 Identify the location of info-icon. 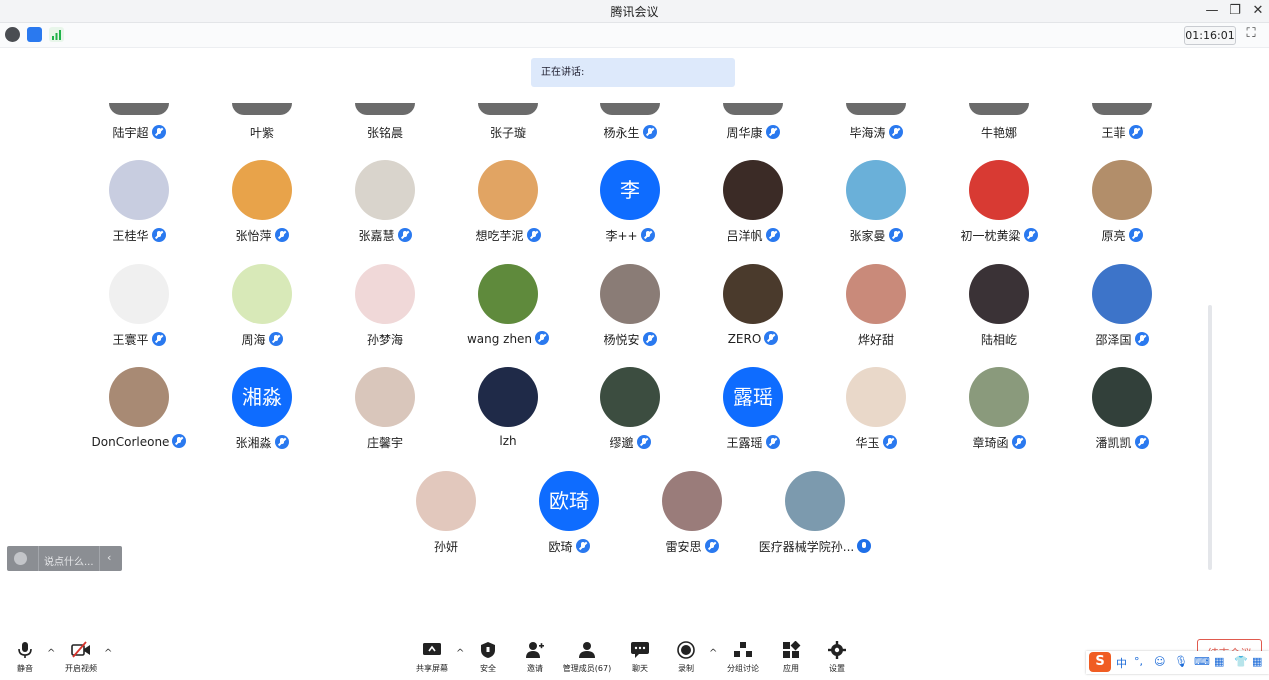
(12, 34).